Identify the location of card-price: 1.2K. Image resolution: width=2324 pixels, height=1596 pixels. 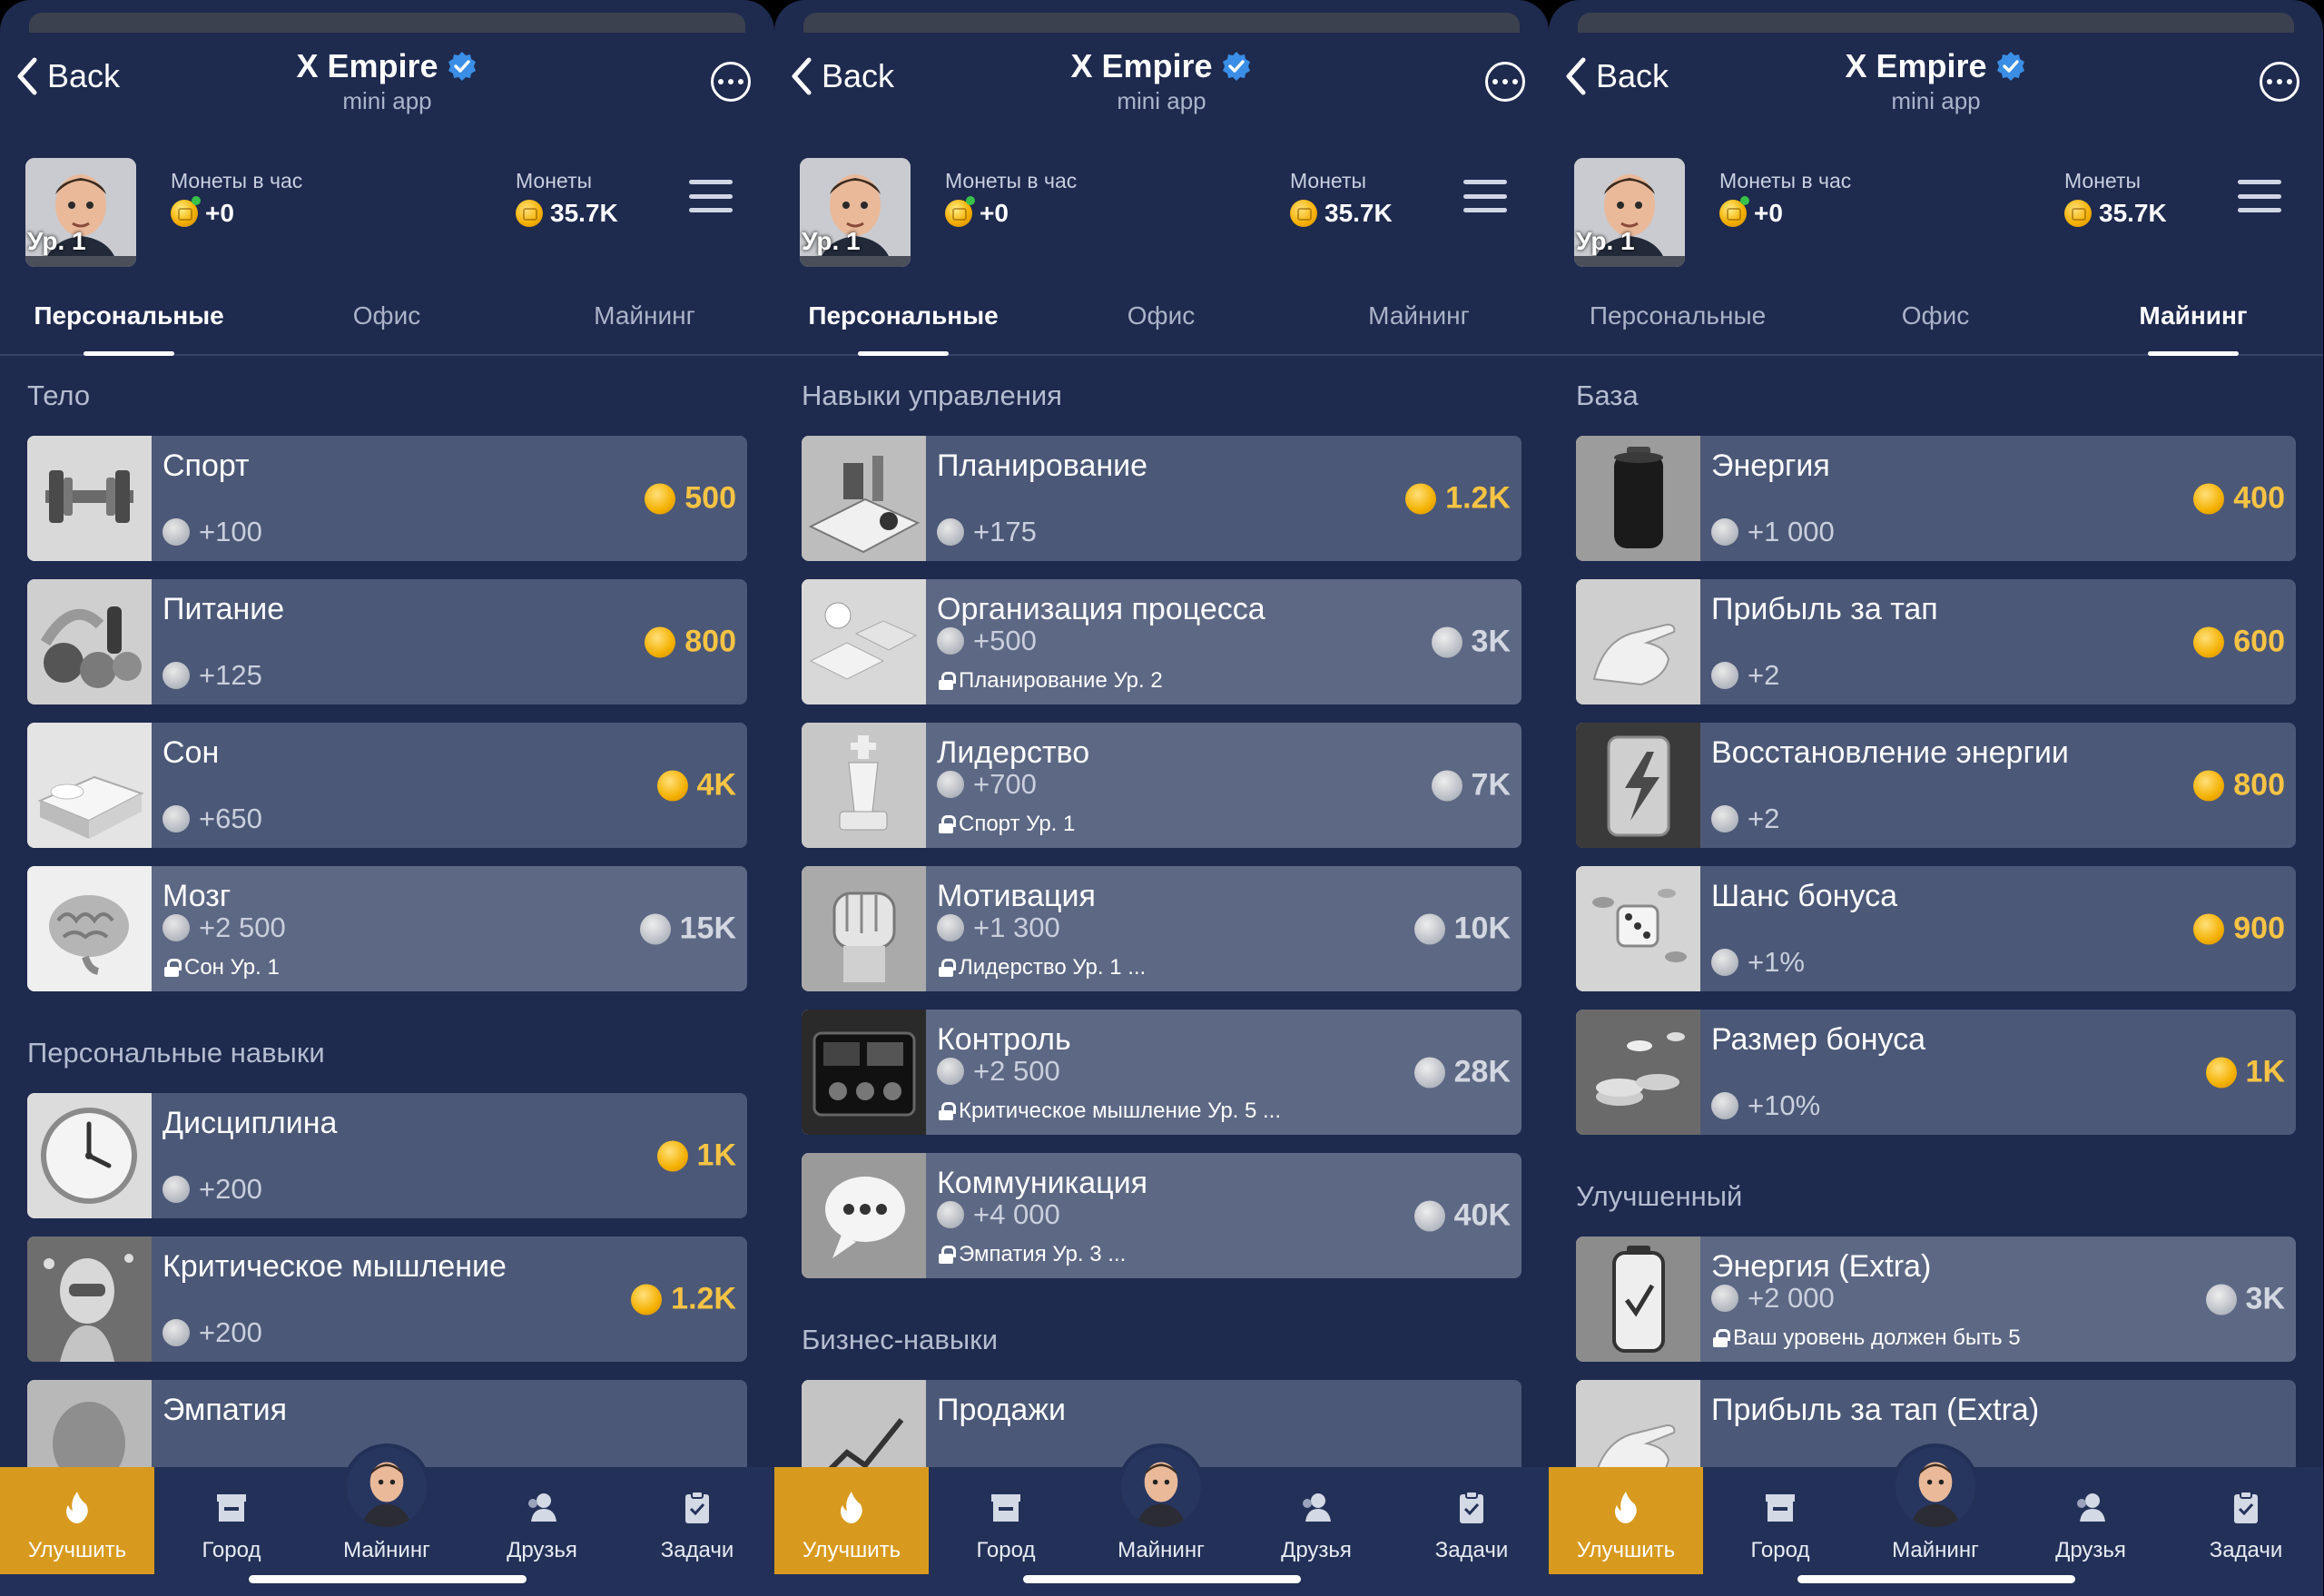
(1458, 499).